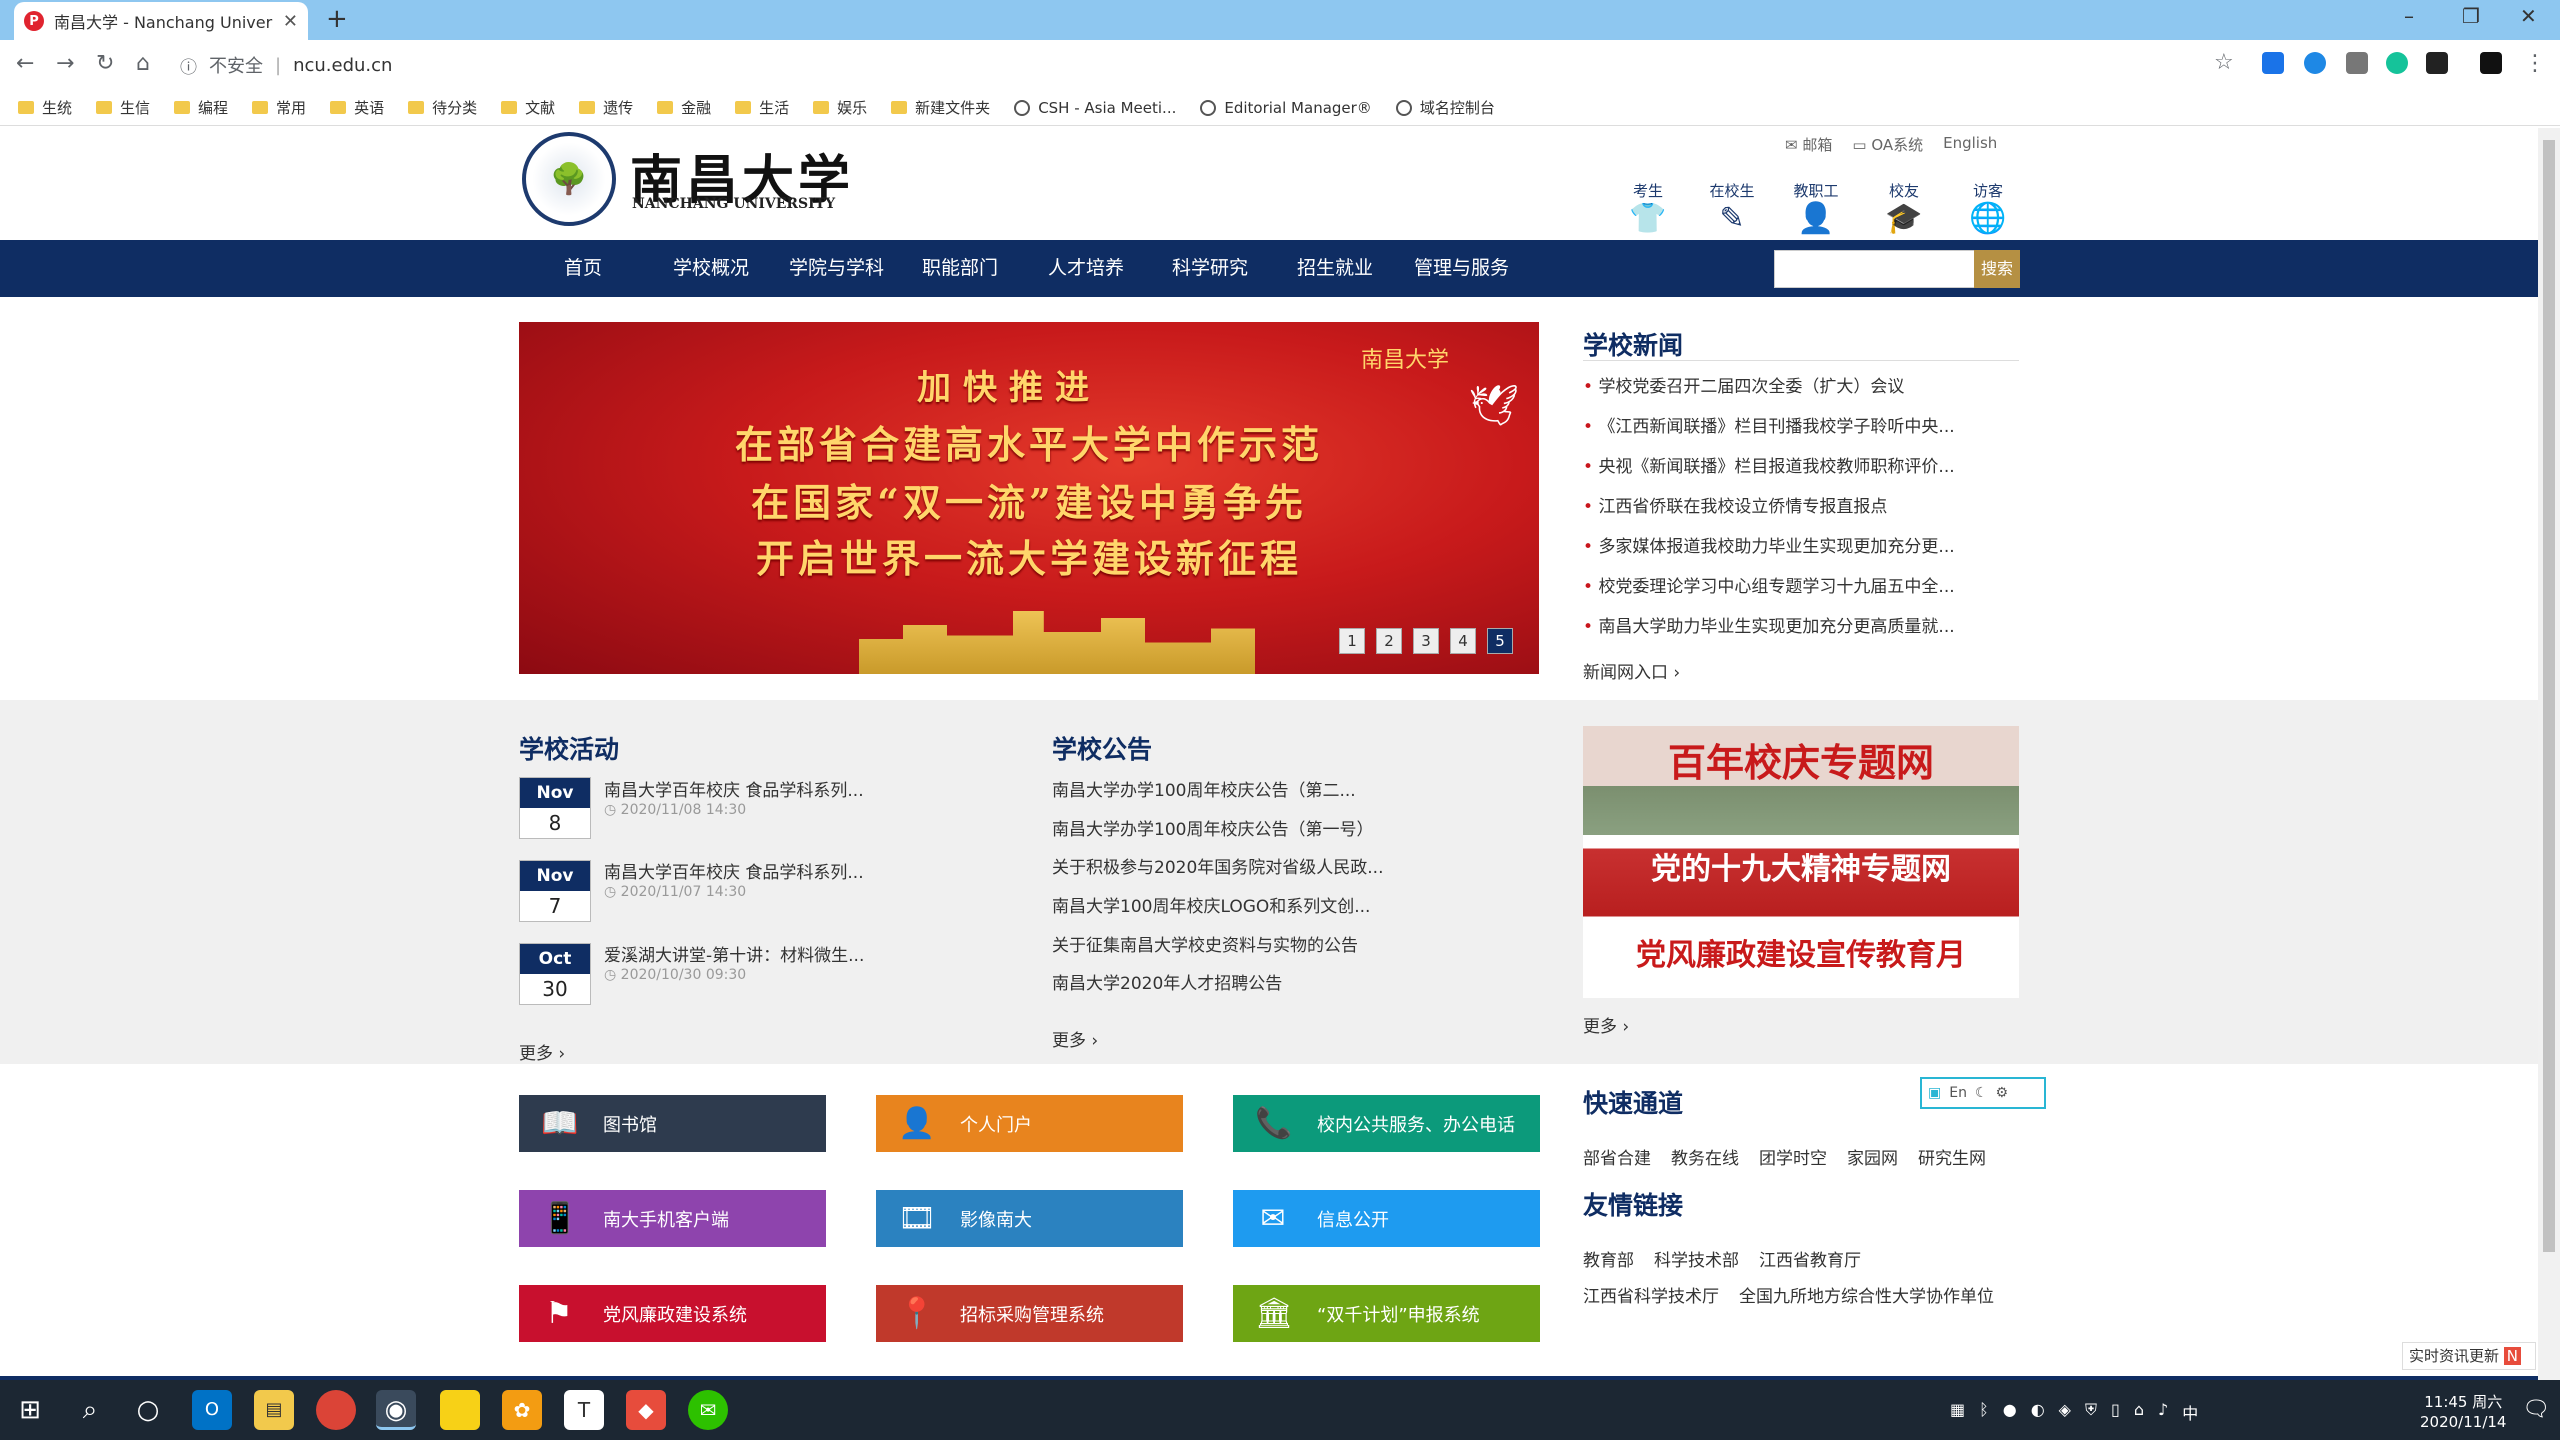  I want to click on link-moe: 教育部, so click(1608, 1258).